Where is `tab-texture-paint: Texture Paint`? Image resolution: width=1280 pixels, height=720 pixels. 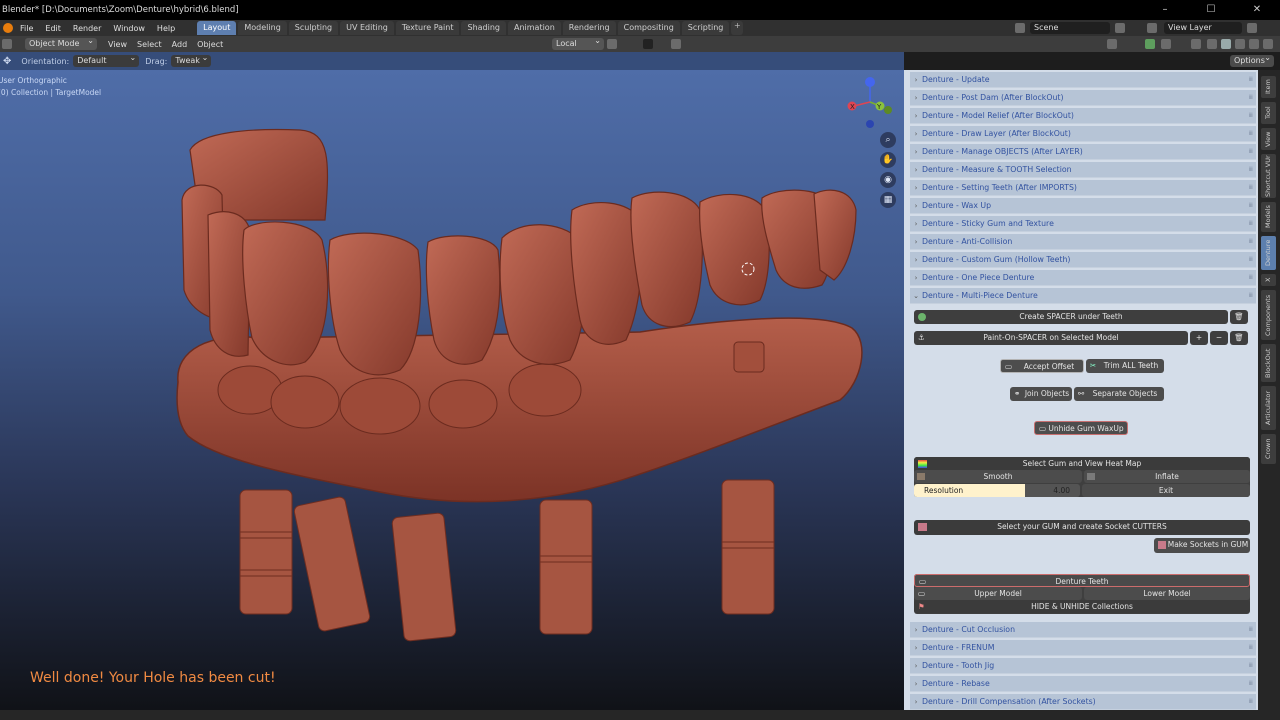 tab-texture-paint: Texture Paint is located at coordinates (427, 28).